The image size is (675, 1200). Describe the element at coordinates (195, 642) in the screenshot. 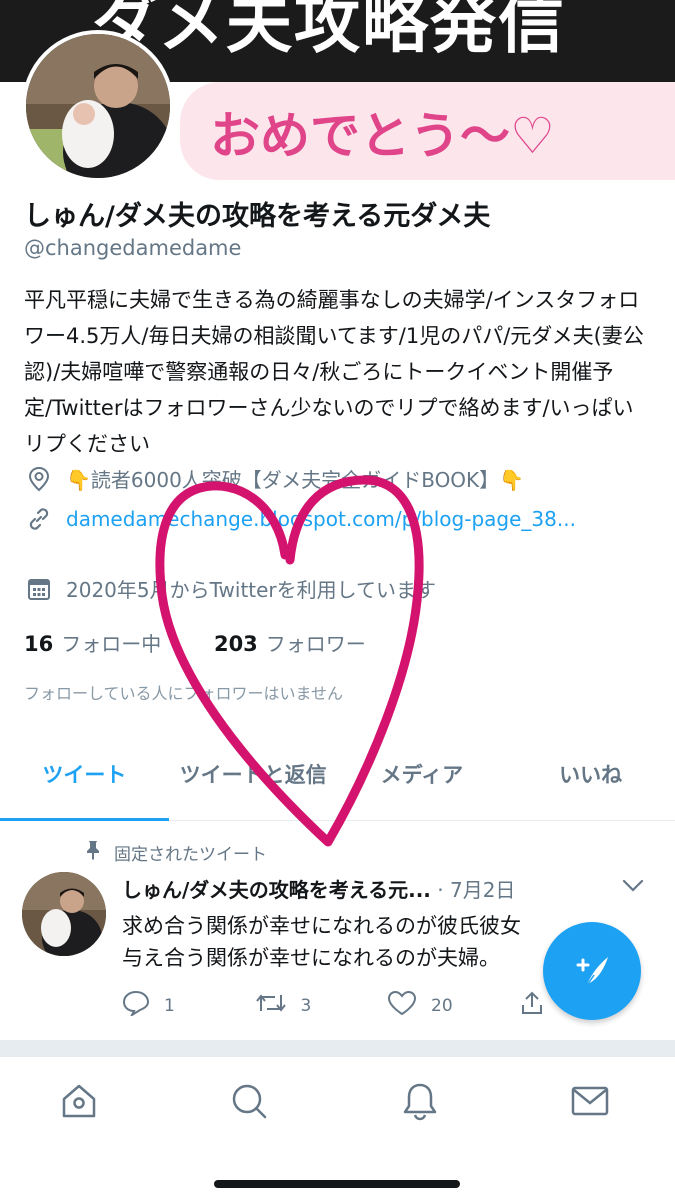

I see `follow-stats: 16 フォロー中 203 フォロワー` at that location.